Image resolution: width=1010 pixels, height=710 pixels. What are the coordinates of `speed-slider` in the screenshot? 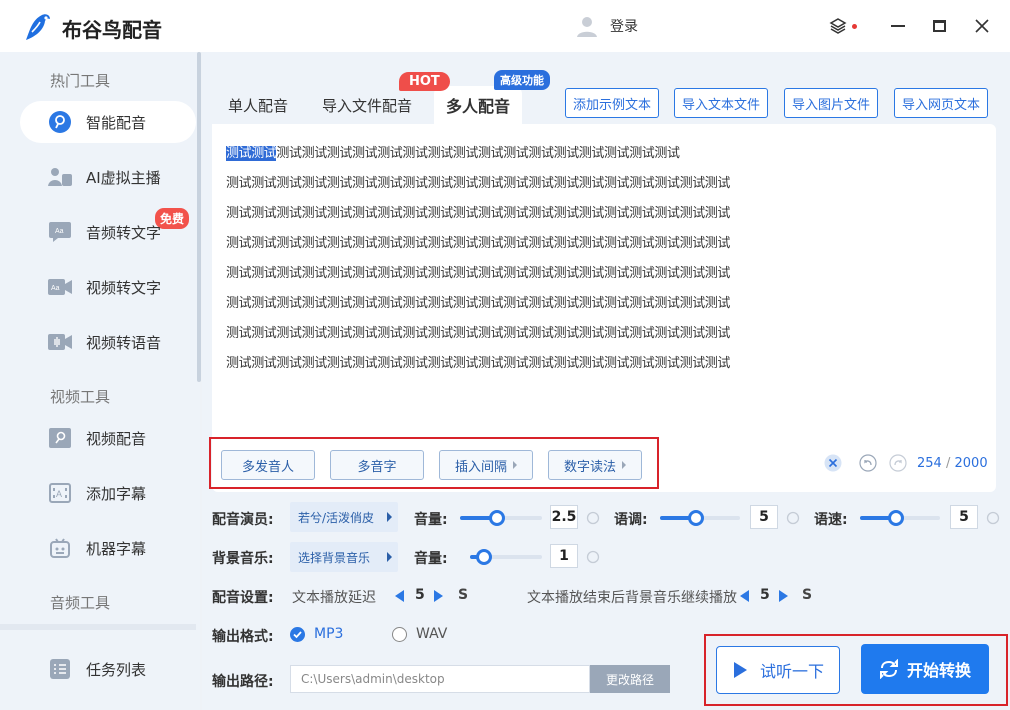 It's located at (900, 518).